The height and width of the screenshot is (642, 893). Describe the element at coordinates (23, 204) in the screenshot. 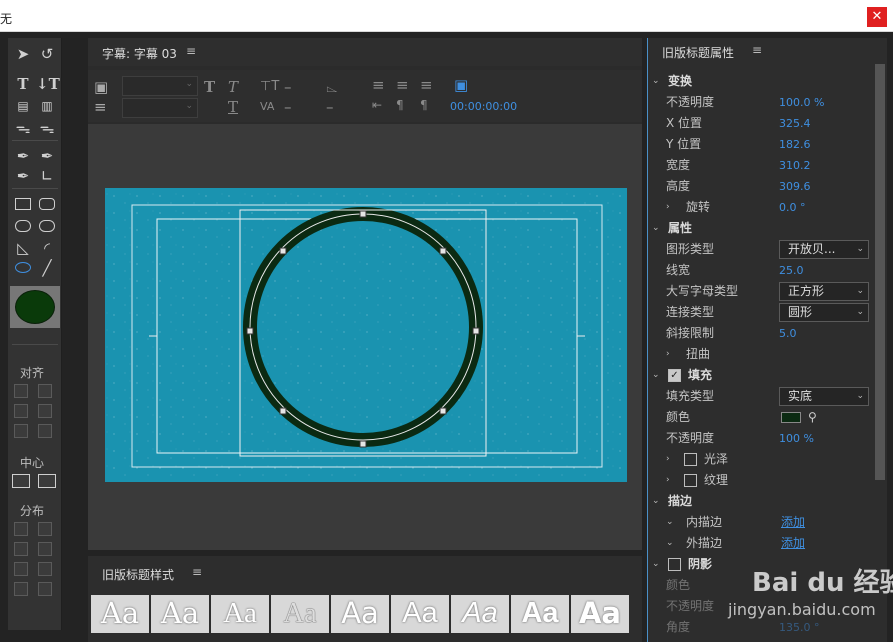

I see `rectangle-tool-icon` at that location.